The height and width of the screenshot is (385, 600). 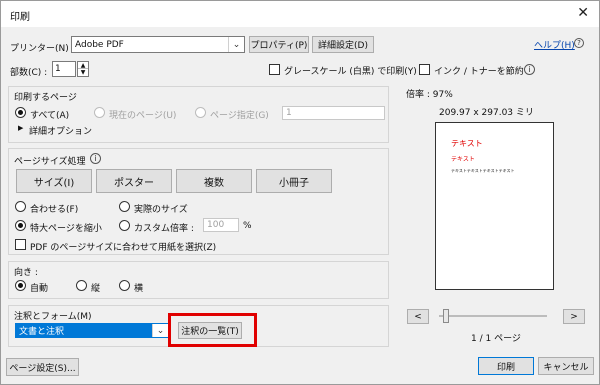 What do you see at coordinates (29, 73) in the screenshot?
I see `copies-label: 部数(C) :` at bounding box center [29, 73].